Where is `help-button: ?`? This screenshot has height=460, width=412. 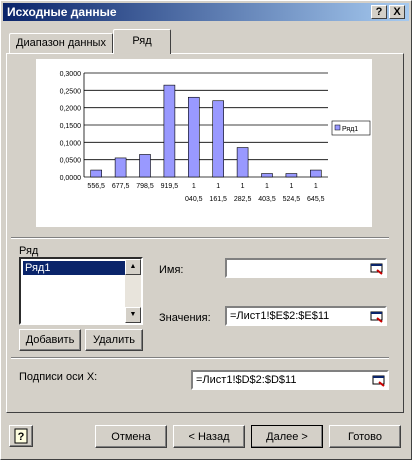
help-button: ? is located at coordinates (21, 436).